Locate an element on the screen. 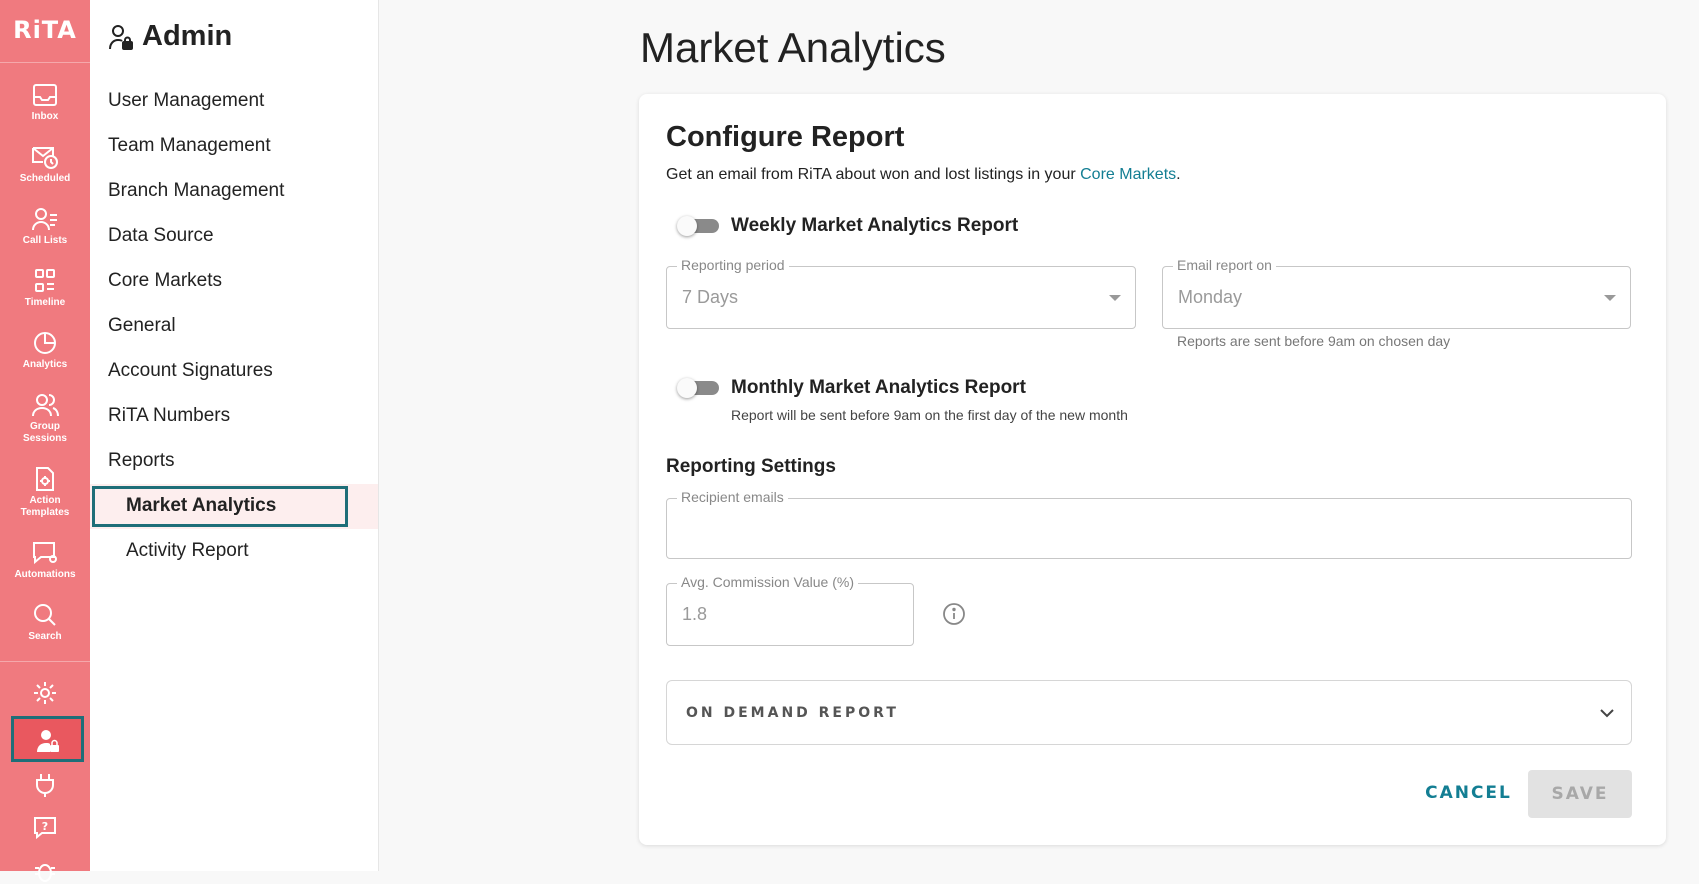 The height and width of the screenshot is (884, 1699). cancel-button: CANCEL is located at coordinates (1468, 793).